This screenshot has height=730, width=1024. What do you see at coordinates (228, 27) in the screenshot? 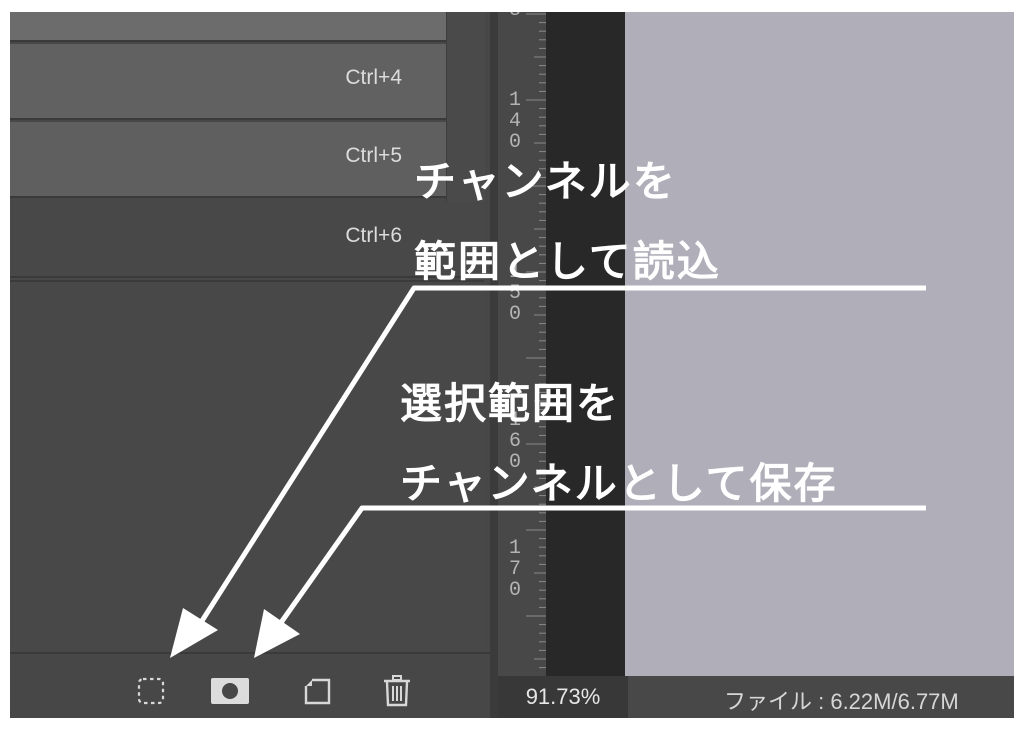
I see `channel-row` at bounding box center [228, 27].